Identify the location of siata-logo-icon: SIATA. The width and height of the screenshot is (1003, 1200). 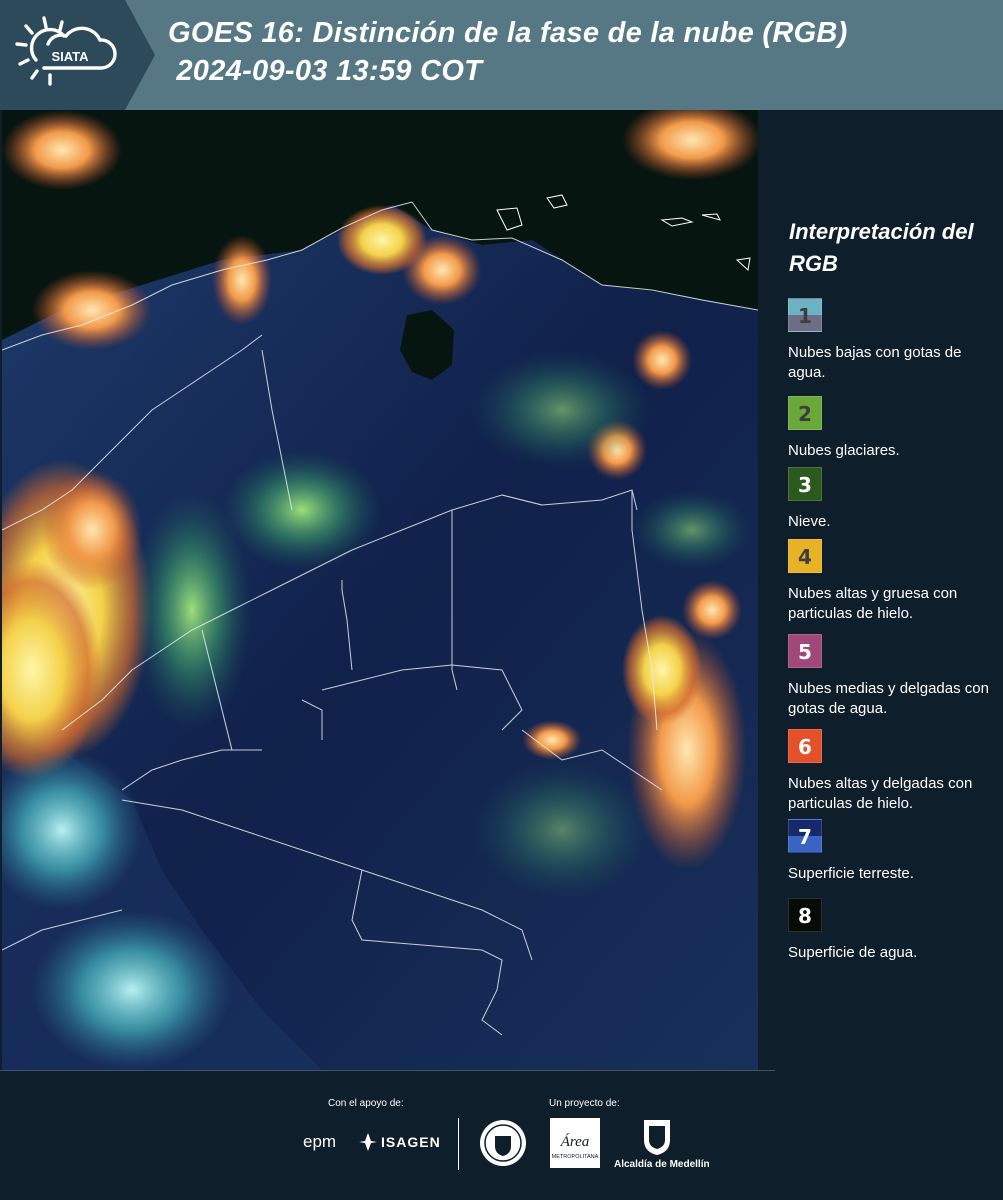
(66, 51).